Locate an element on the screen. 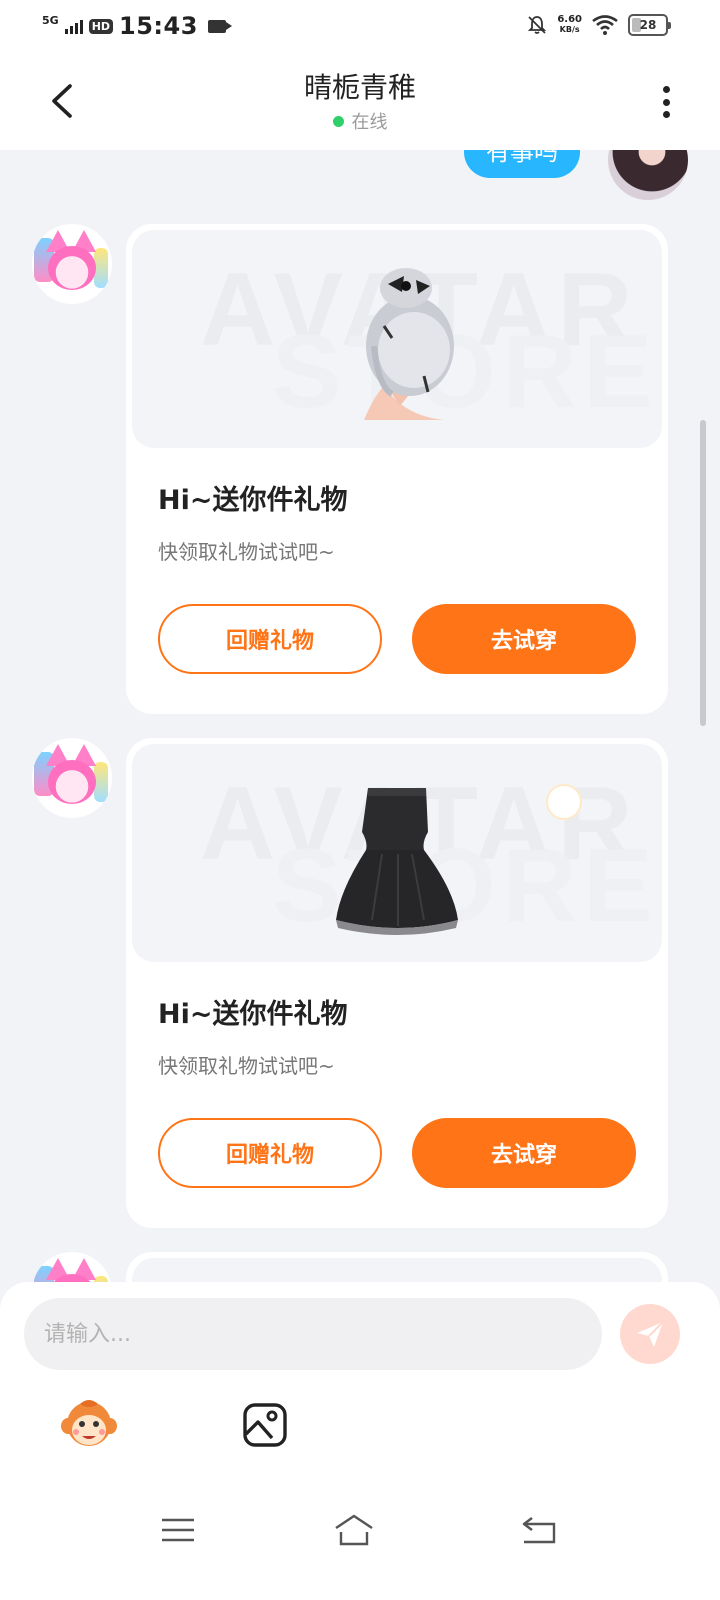 The height and width of the screenshot is (1600, 720). status-time: 15:43 is located at coordinates (158, 26).